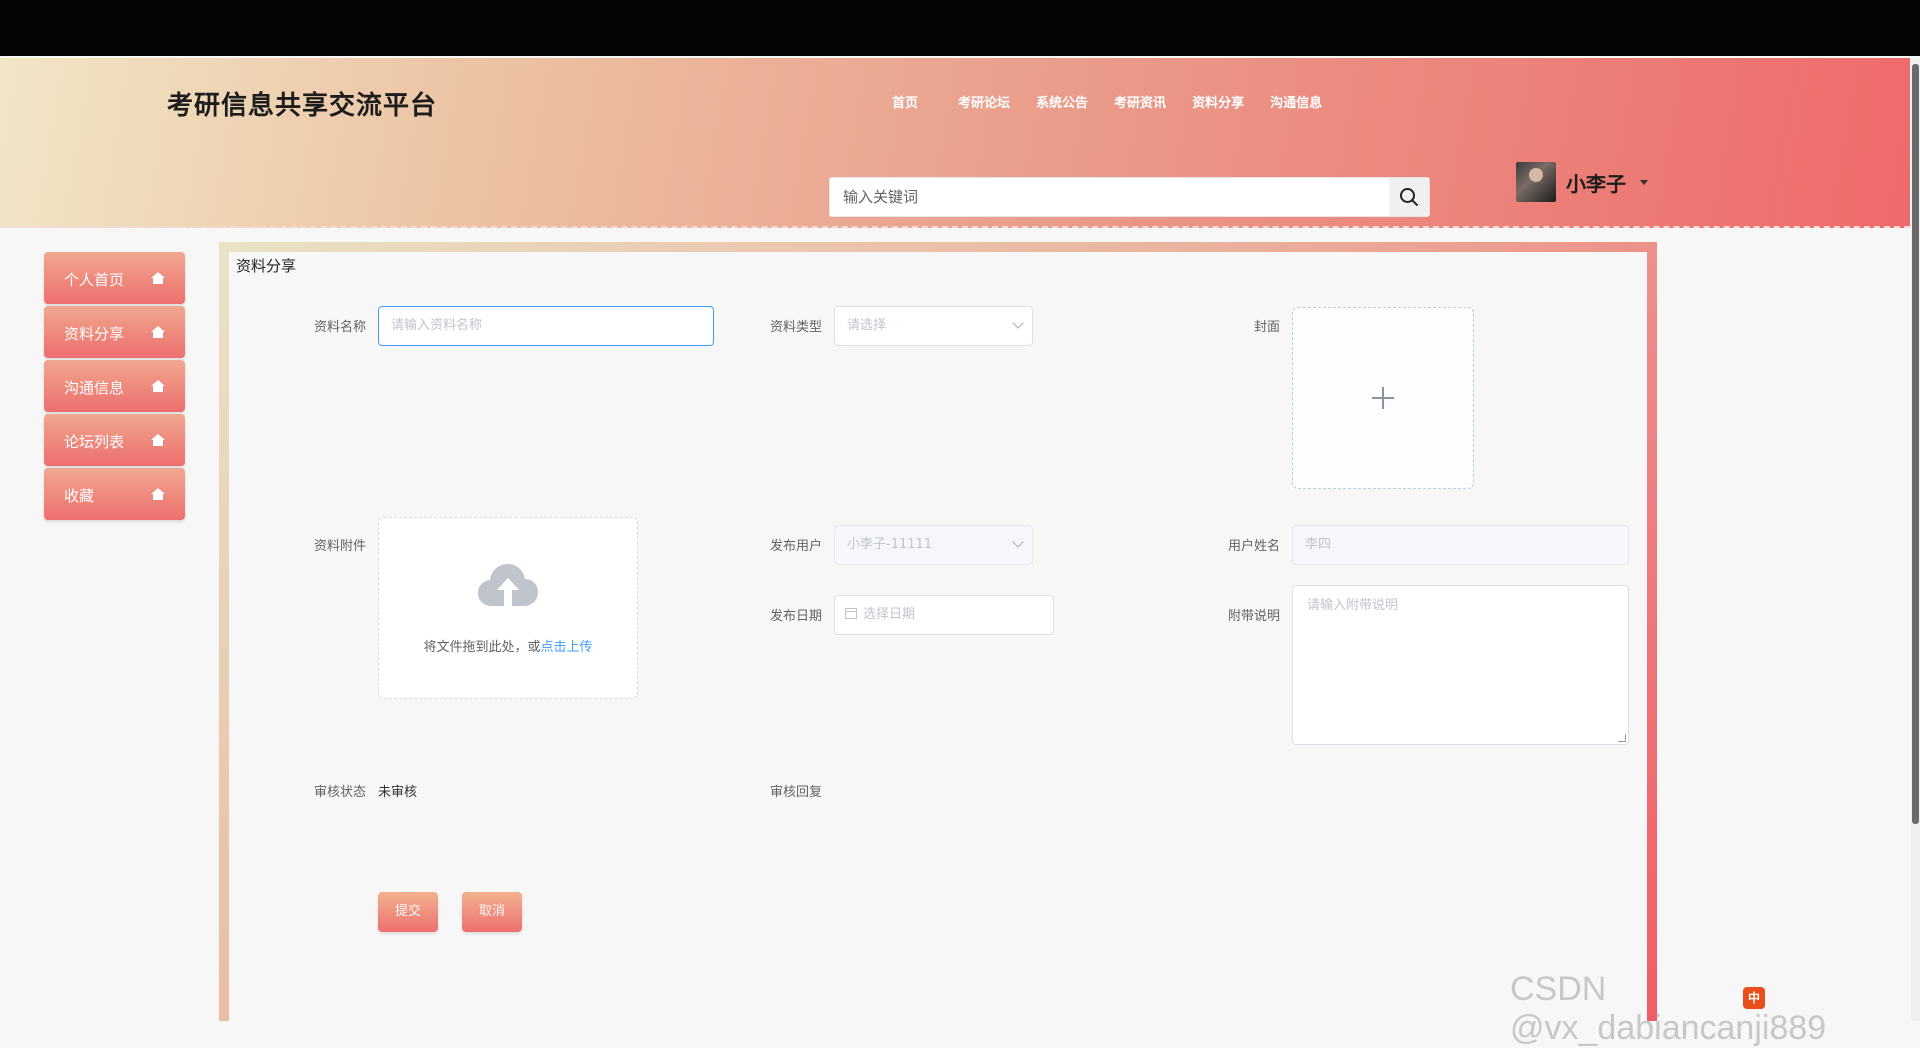 The width and height of the screenshot is (1920, 1048). I want to click on search-button, so click(1409, 197).